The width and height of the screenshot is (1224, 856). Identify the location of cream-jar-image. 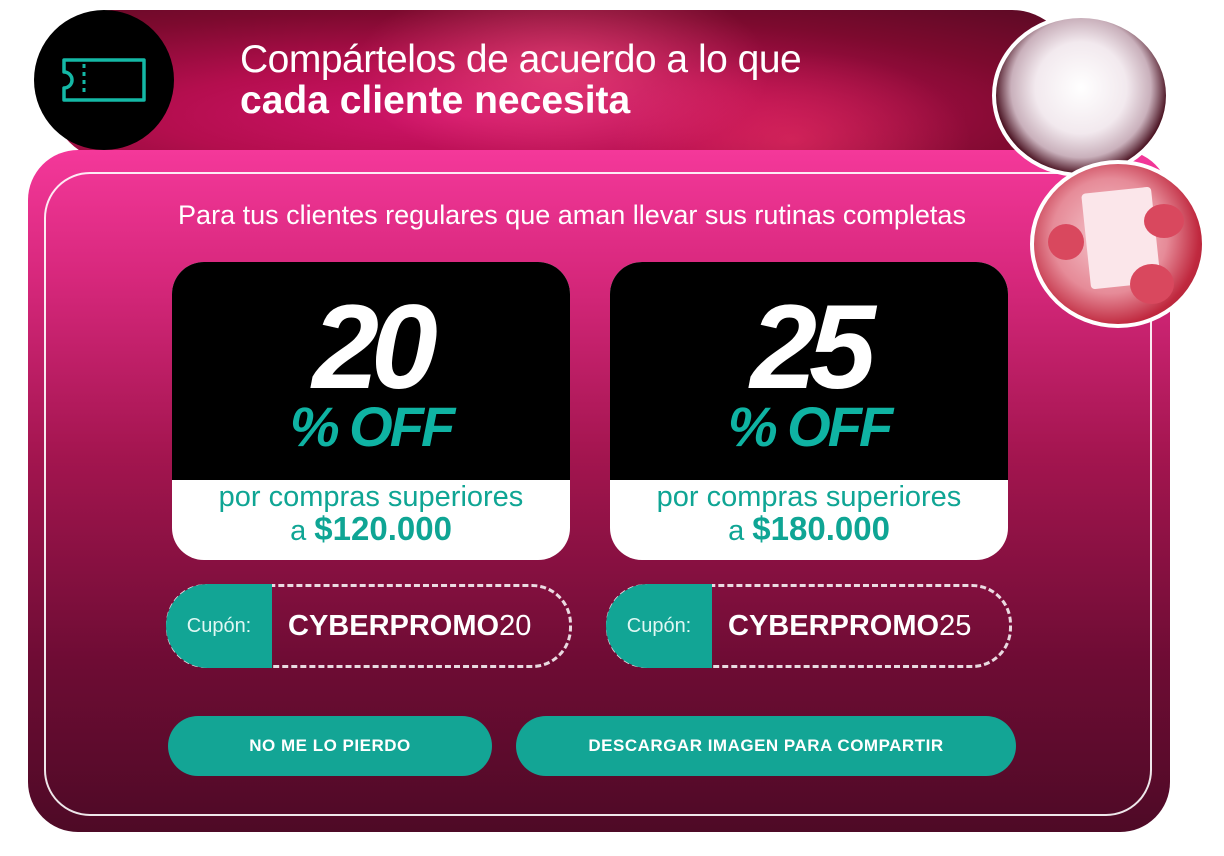
(1081, 95).